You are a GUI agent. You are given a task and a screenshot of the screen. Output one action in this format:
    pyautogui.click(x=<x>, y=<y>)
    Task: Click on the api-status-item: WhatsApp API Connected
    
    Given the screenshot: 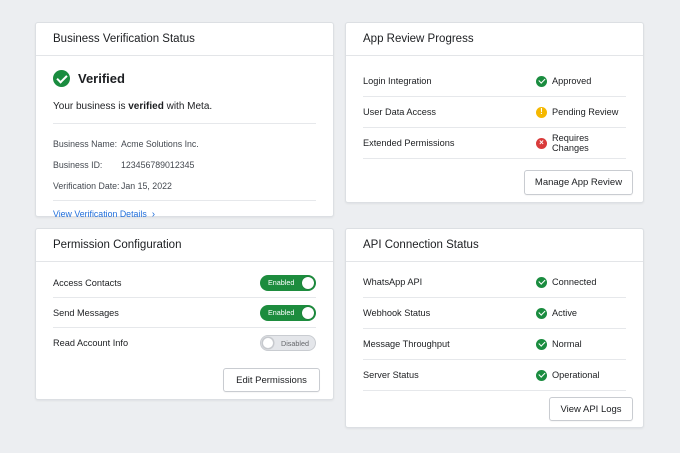 What is the action you would take?
    pyautogui.click(x=494, y=282)
    